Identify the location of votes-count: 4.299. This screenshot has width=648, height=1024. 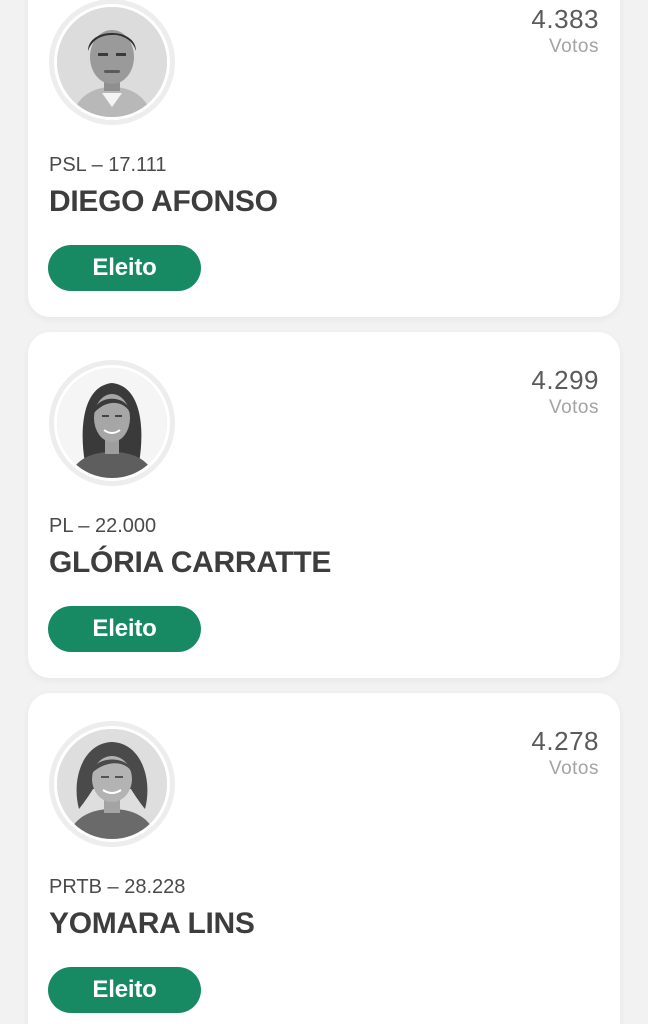
(565, 380).